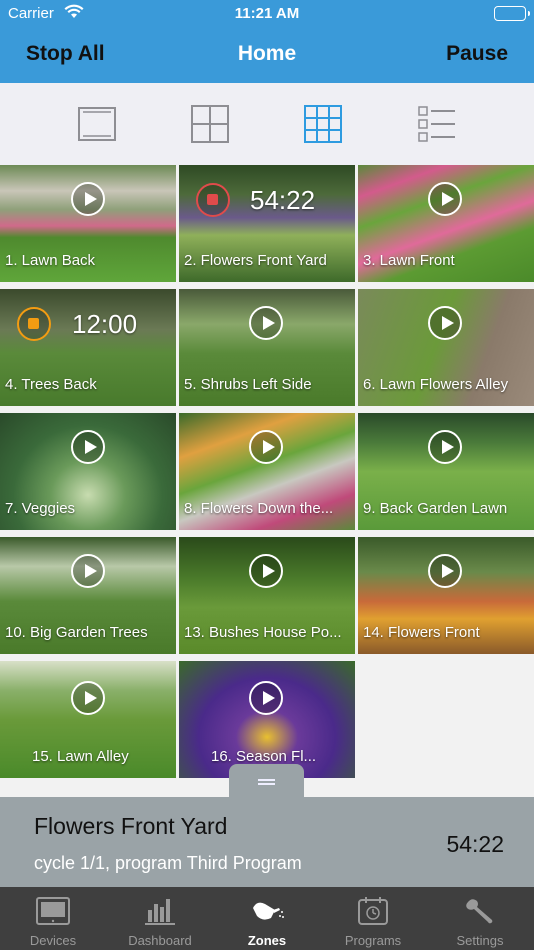 Image resolution: width=534 pixels, height=950 pixels. What do you see at coordinates (80, 756) in the screenshot?
I see `zone-label: 15. Lawn Alley` at bounding box center [80, 756].